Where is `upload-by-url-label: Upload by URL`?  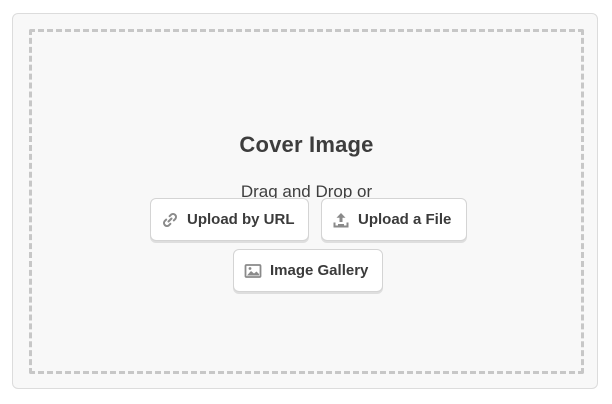
upload-by-url-label: Upload by URL is located at coordinates (241, 219).